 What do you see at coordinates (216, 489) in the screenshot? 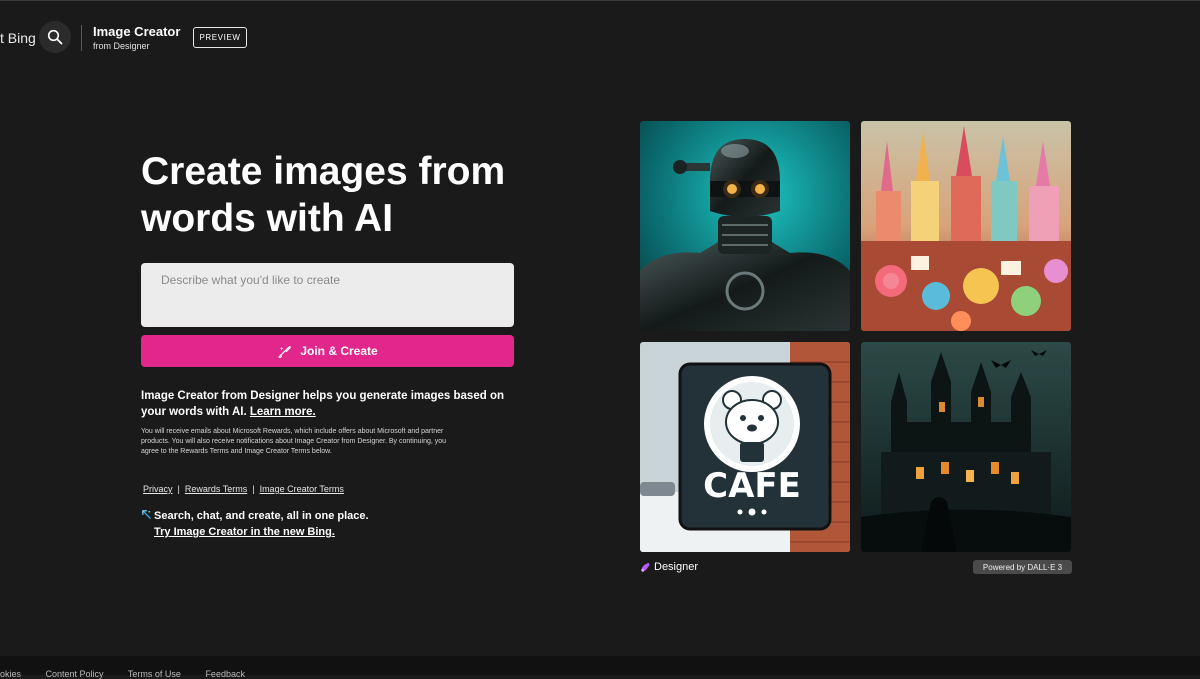
I see `rewards-terms-link: Rewards Terms` at bounding box center [216, 489].